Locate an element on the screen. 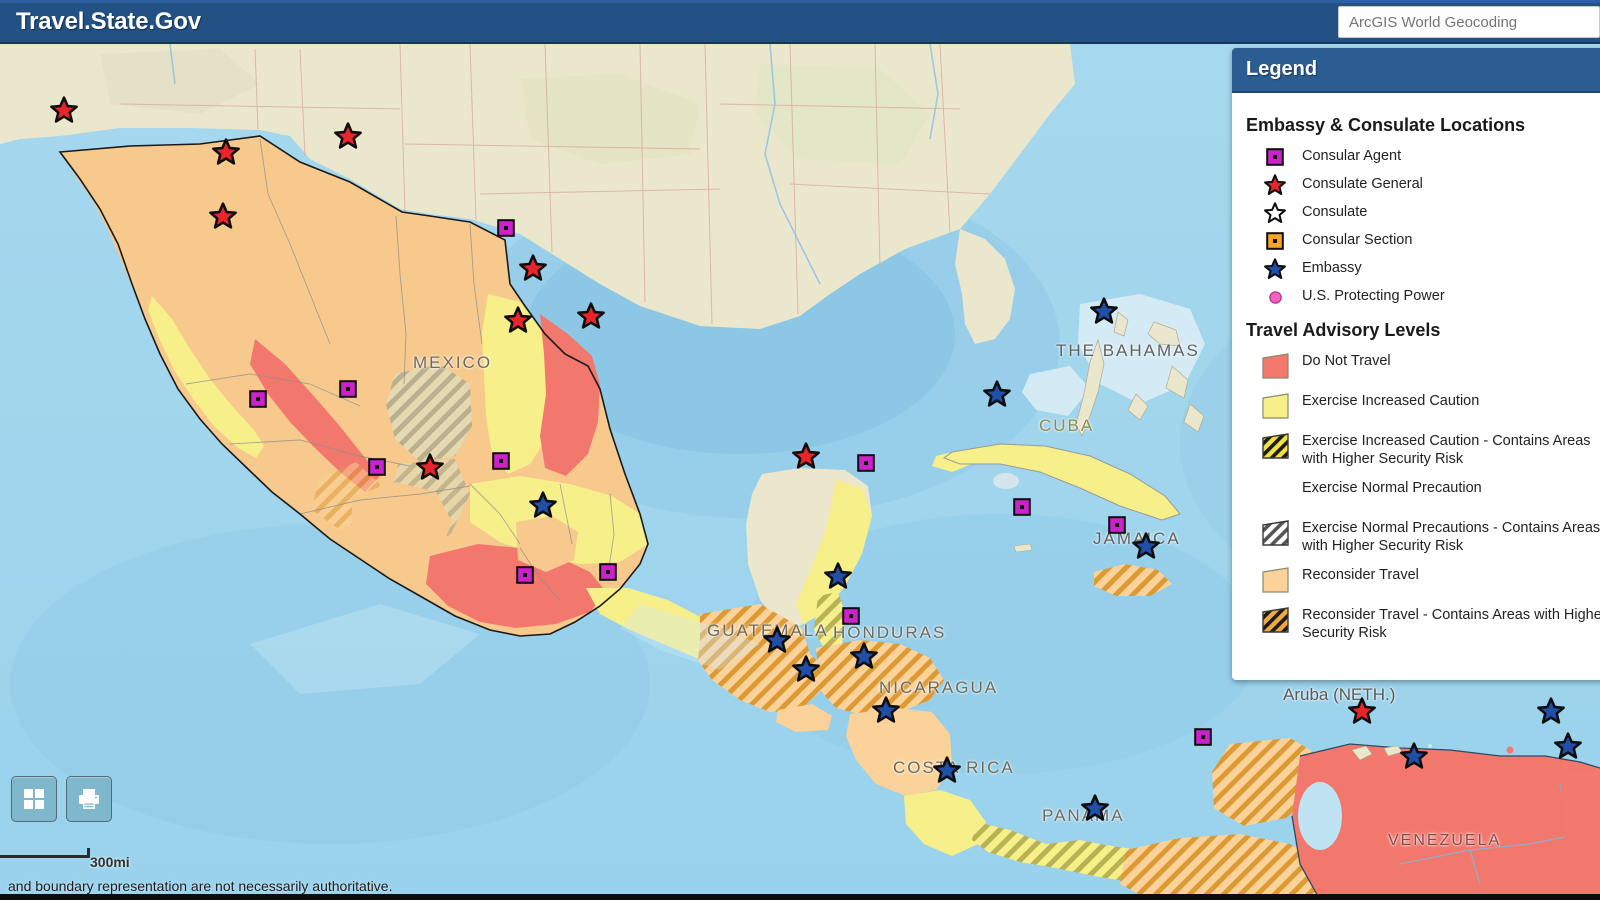 Image resolution: width=1600 pixels, height=900 pixels. embassy-panama-city is located at coordinates (1095, 808).